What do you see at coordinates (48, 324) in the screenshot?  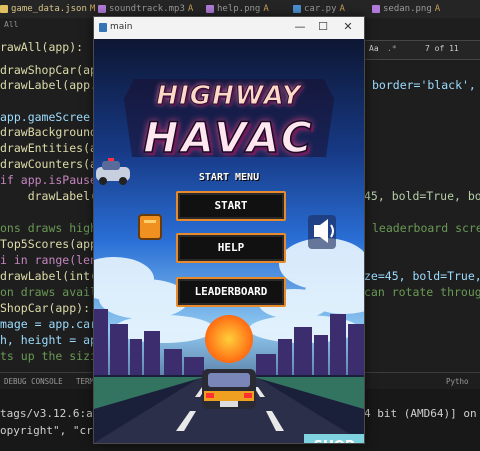 I see `code-line: mage = app.car` at bounding box center [48, 324].